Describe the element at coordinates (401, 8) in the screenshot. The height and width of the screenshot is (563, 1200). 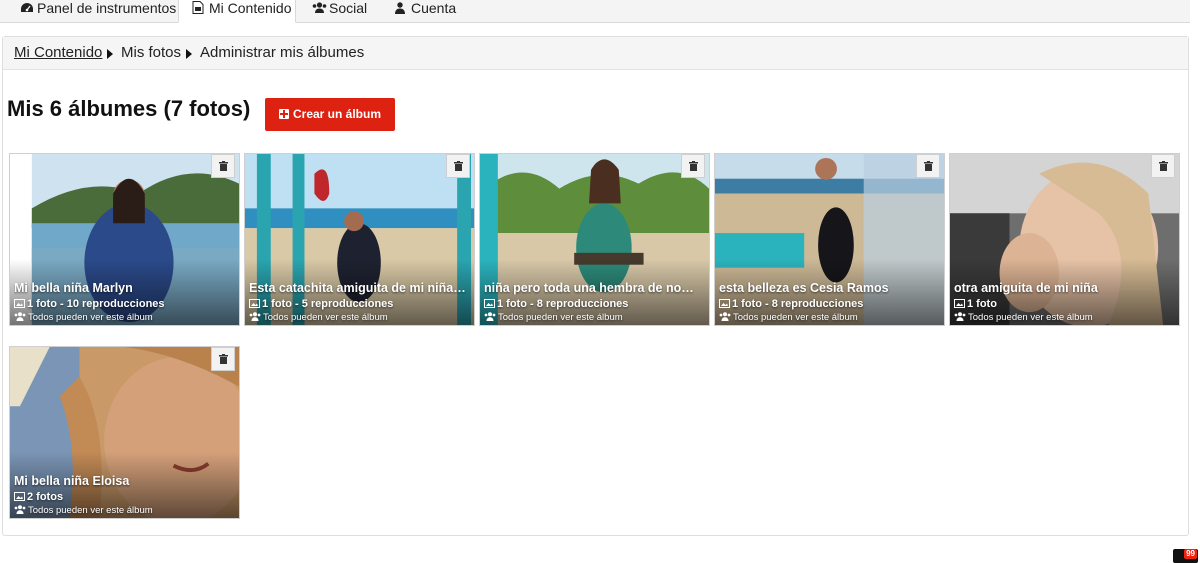
I see `user-icon` at that location.